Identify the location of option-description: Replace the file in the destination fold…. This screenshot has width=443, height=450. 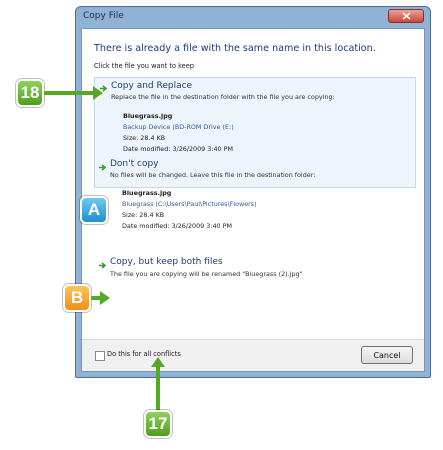
(223, 97).